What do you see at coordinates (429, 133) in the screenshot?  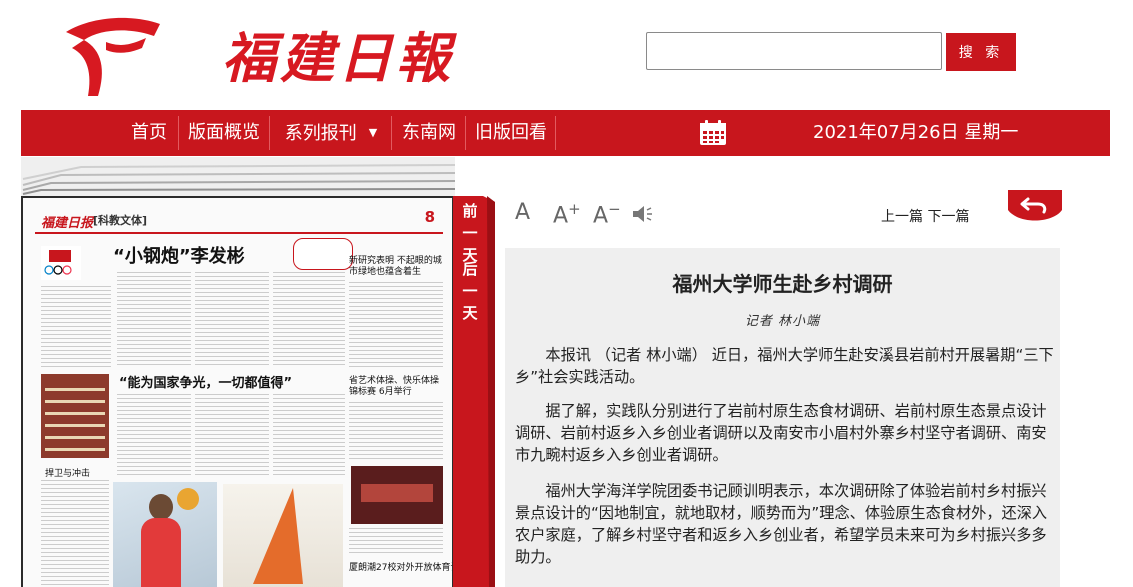 I see `nav-item-dongnan: 东南网` at bounding box center [429, 133].